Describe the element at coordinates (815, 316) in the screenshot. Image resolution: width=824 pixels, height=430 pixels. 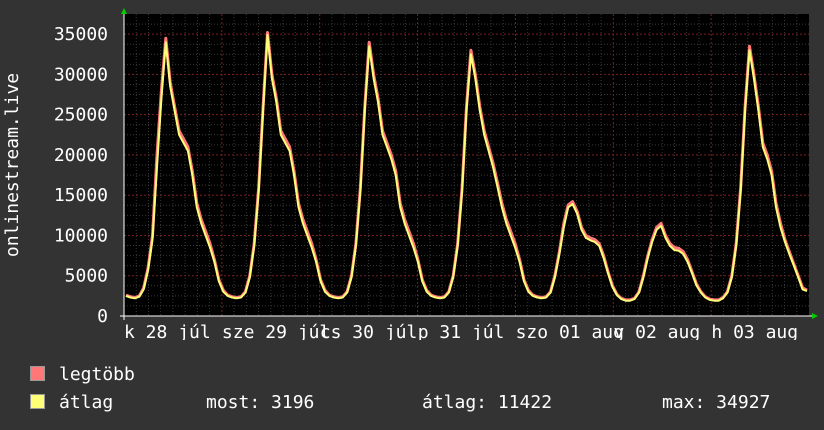
I see `x-axis-arrow` at that location.